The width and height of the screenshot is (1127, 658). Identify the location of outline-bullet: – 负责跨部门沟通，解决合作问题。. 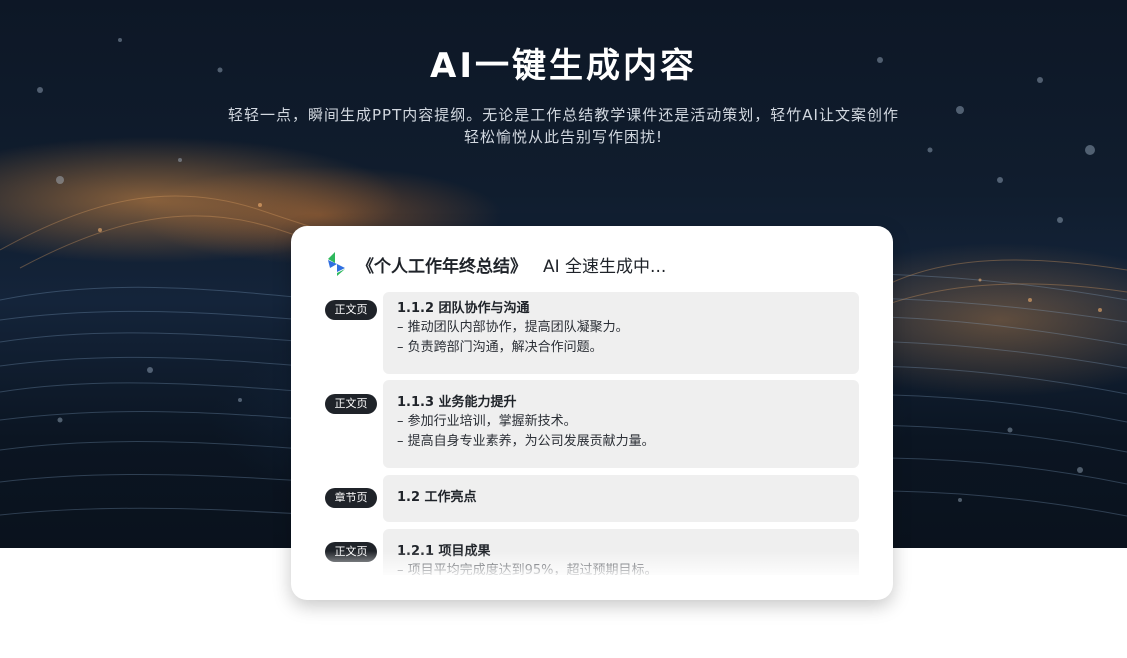
(500, 347).